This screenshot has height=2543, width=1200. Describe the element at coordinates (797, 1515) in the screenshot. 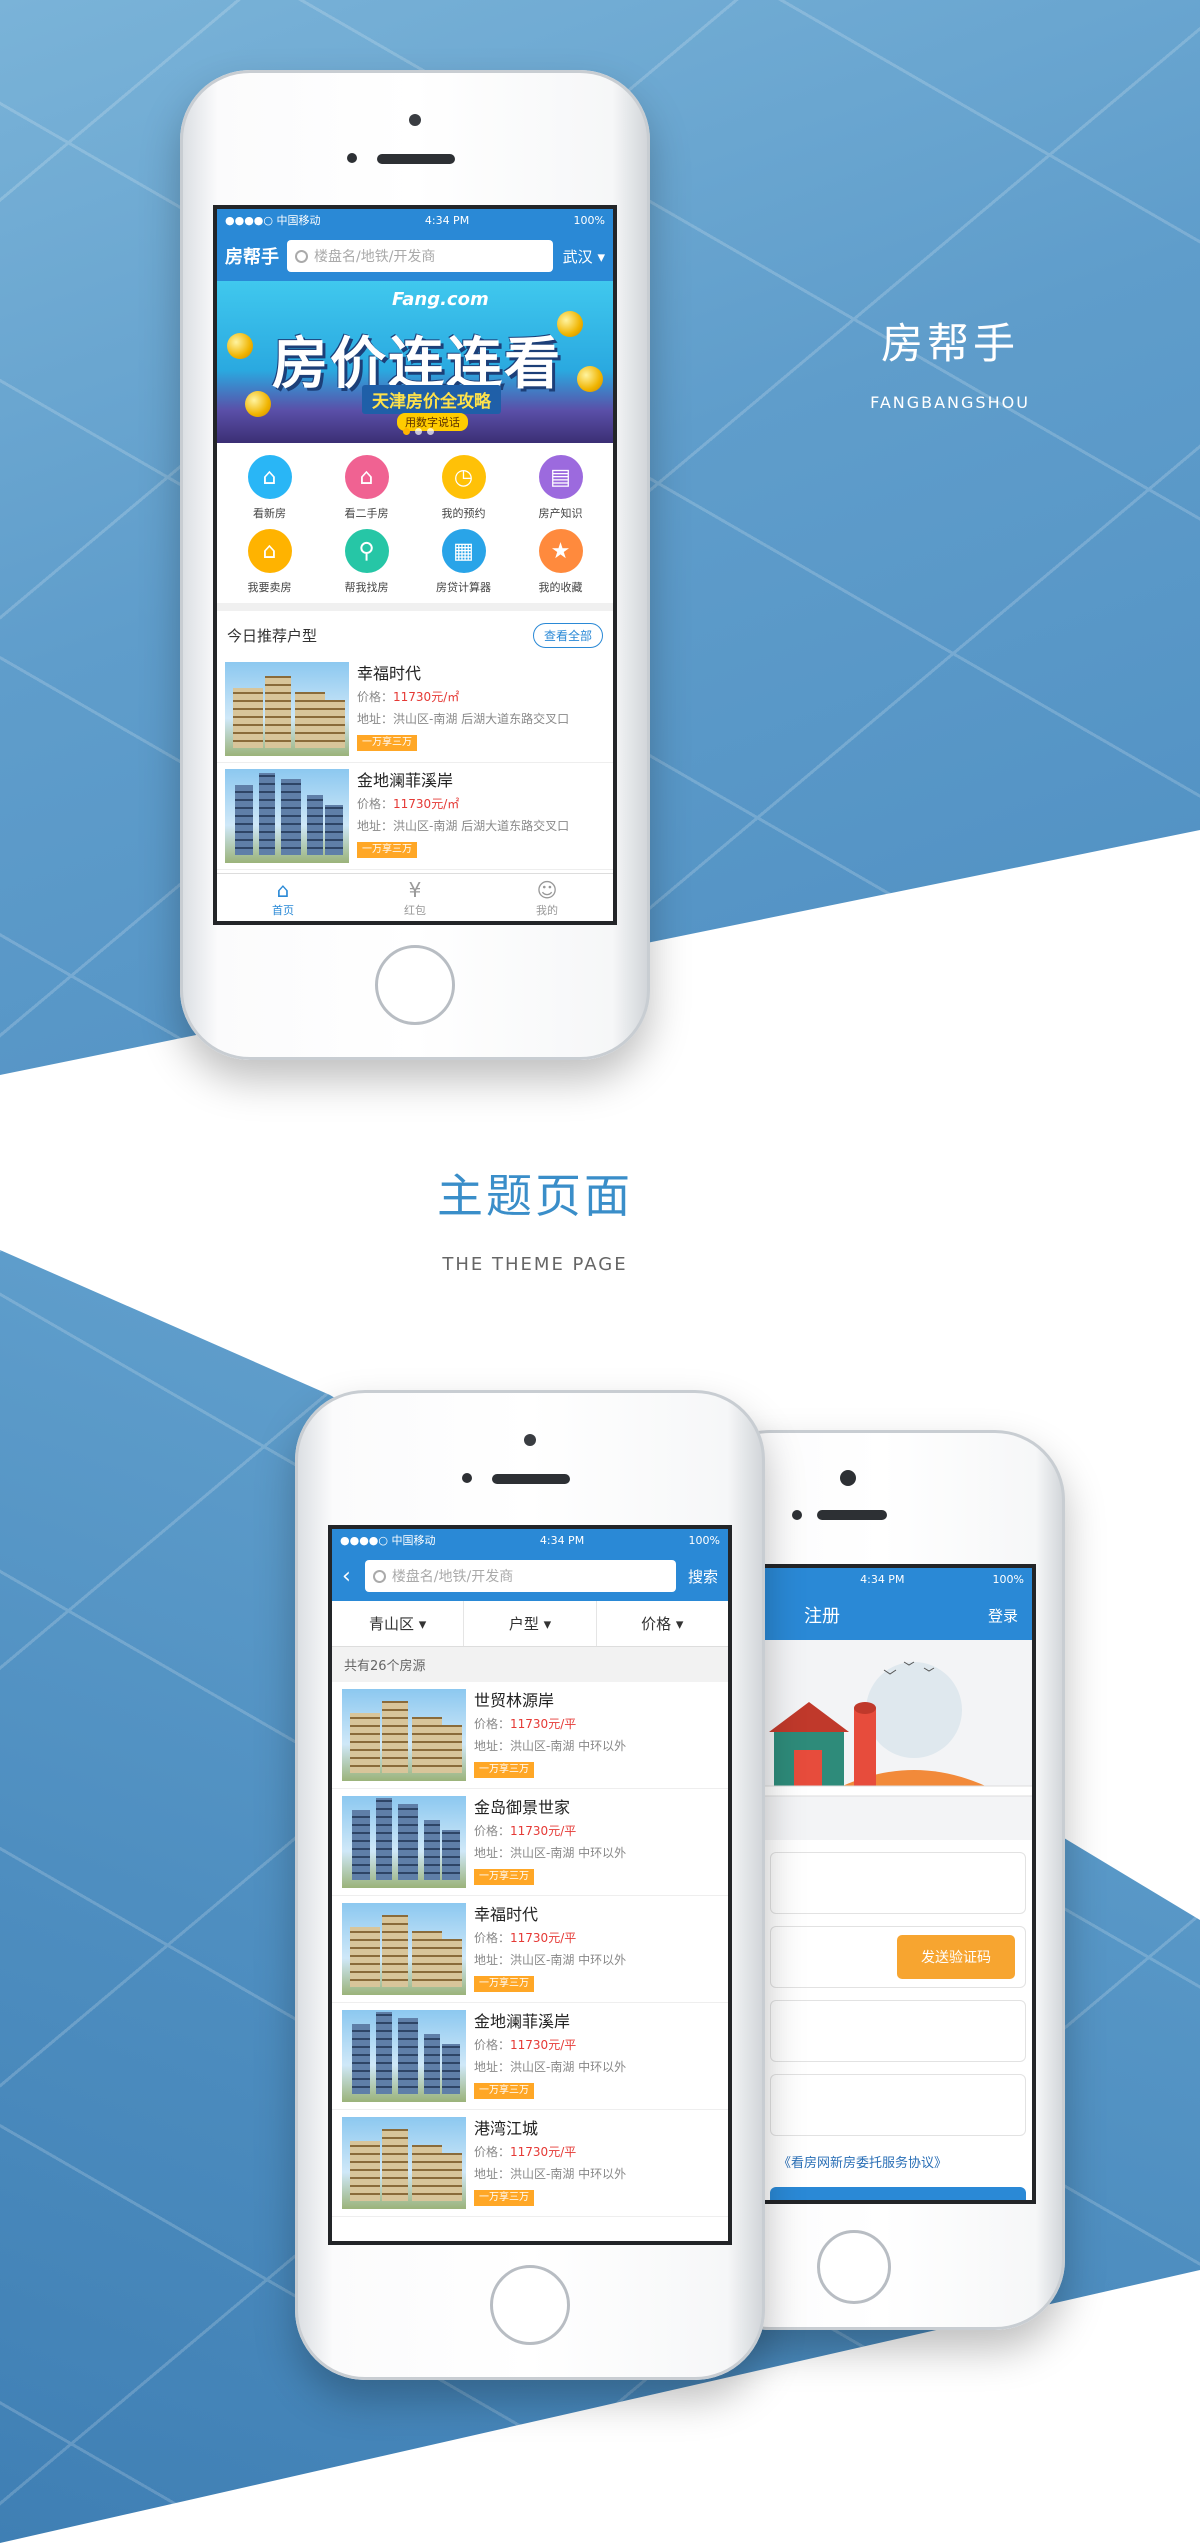

I see `earpiece-dot` at that location.